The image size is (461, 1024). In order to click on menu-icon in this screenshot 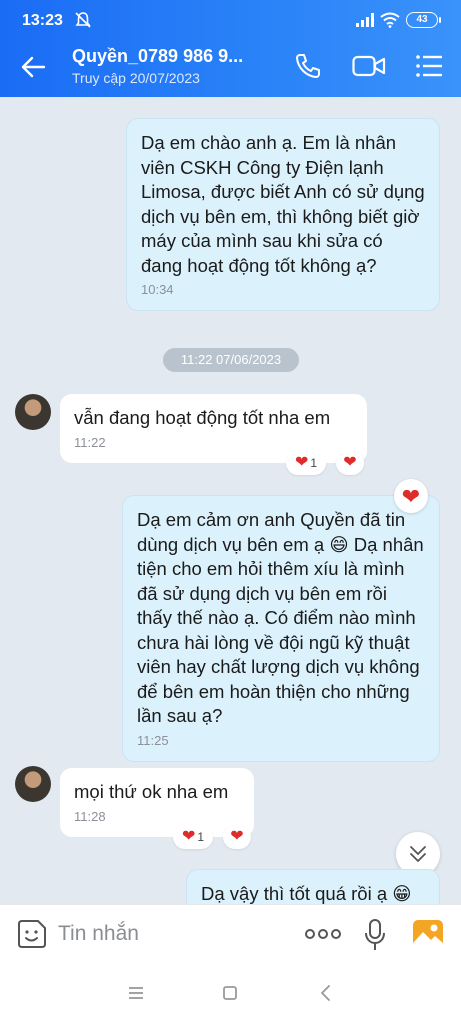, I will do `click(429, 66)`.